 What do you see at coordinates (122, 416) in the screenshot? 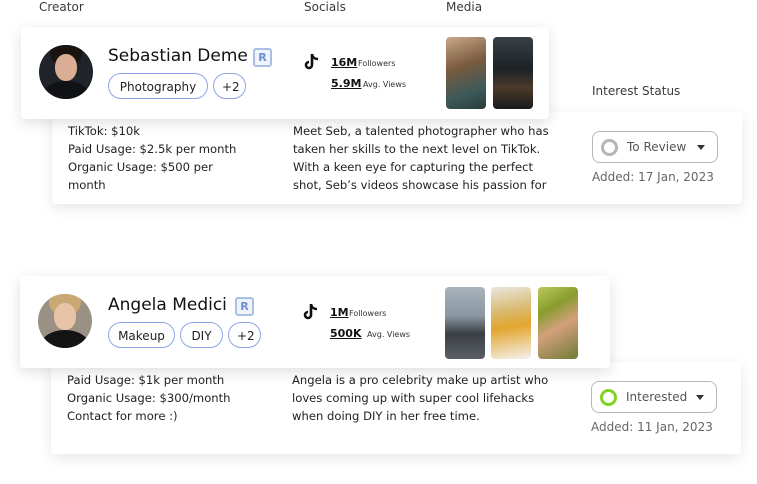
I see `rate-line: Contact for more :)` at bounding box center [122, 416].